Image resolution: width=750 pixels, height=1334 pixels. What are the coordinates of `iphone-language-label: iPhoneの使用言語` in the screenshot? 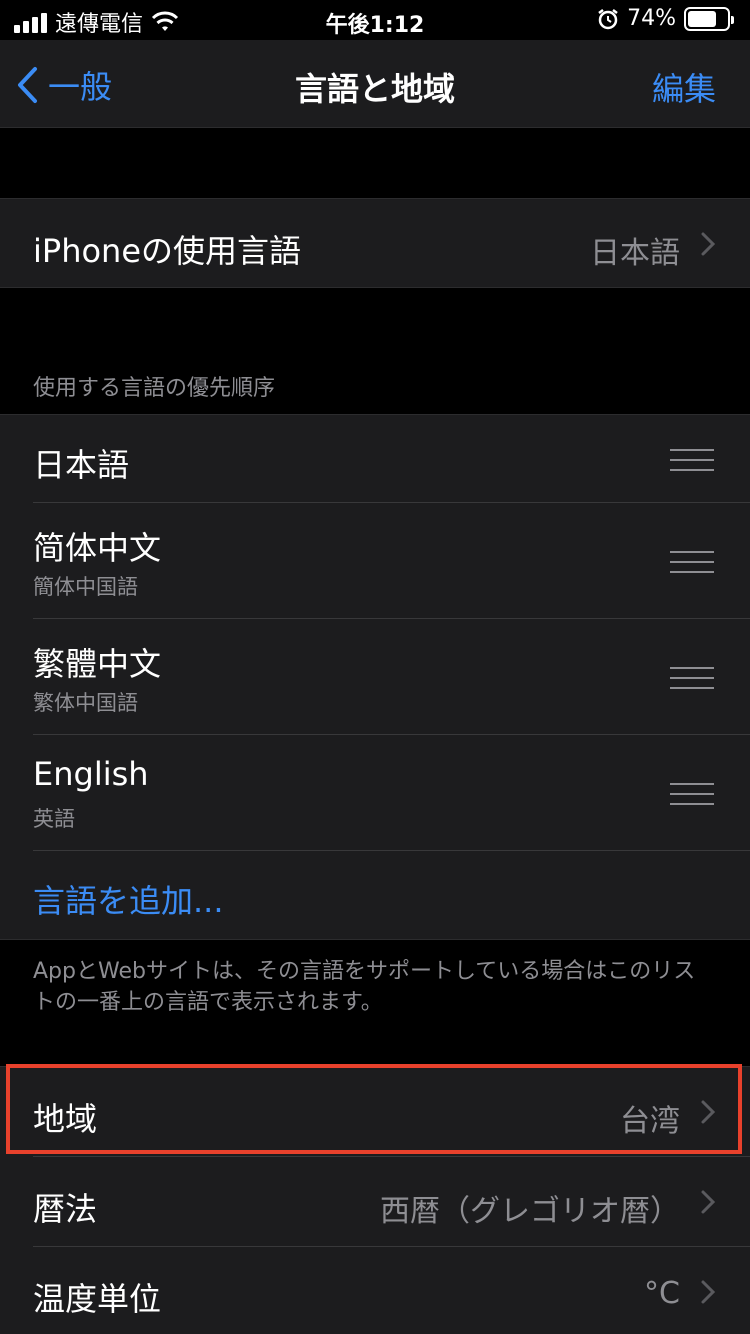 It's located at (167, 251).